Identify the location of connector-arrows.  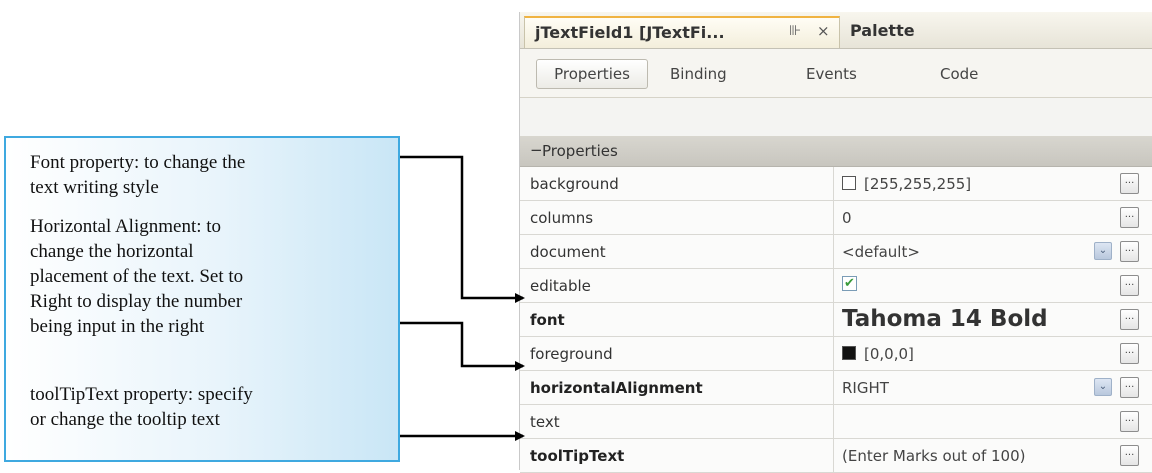
(462, 298).